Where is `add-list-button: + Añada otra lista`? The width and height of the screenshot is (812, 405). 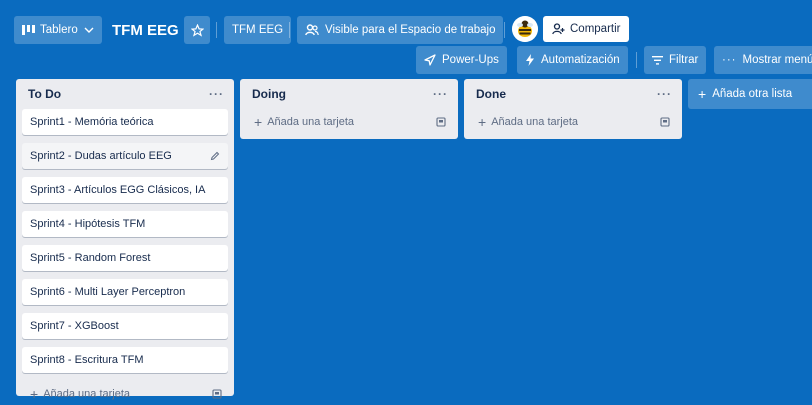
add-list-button: + Añada otra lista is located at coordinates (750, 94).